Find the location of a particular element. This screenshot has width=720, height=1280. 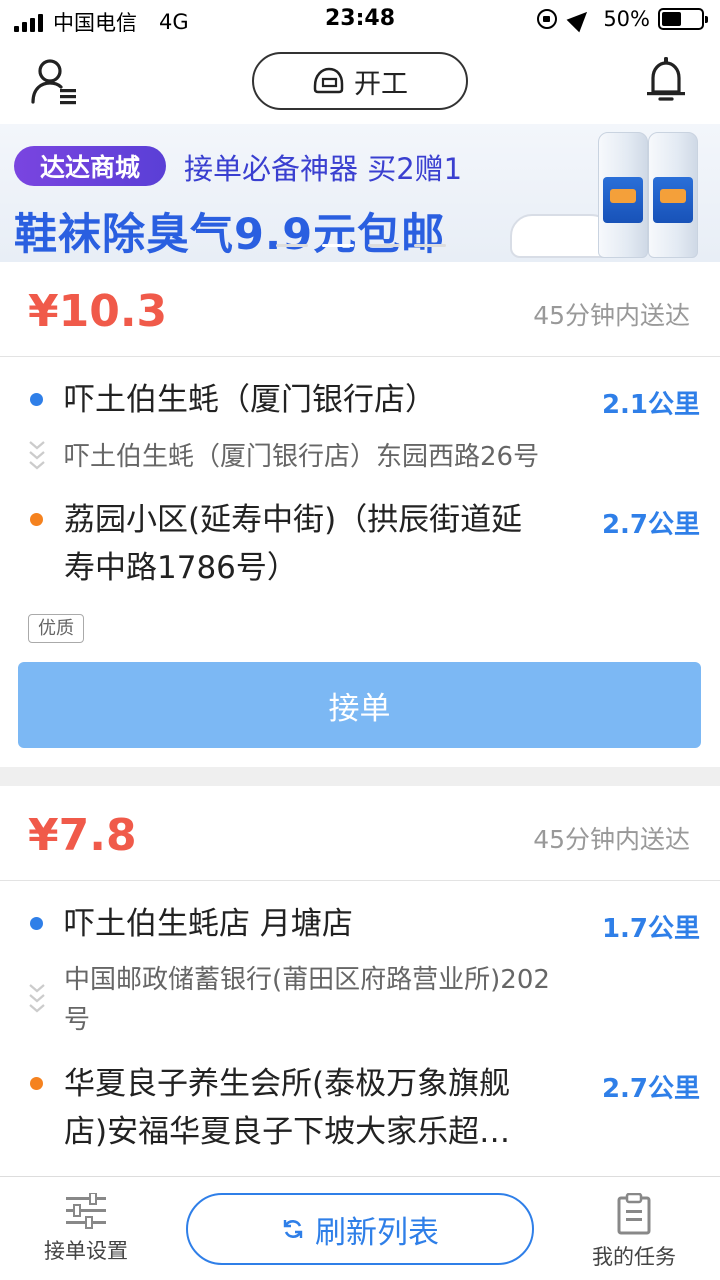

order-settings-tab: 接单设置 is located at coordinates (86, 1229).